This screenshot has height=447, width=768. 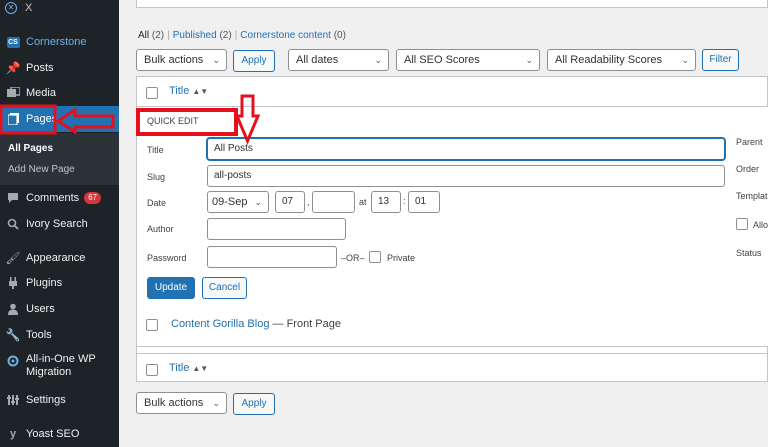 I want to click on allow-label: Allo, so click(x=760, y=225).